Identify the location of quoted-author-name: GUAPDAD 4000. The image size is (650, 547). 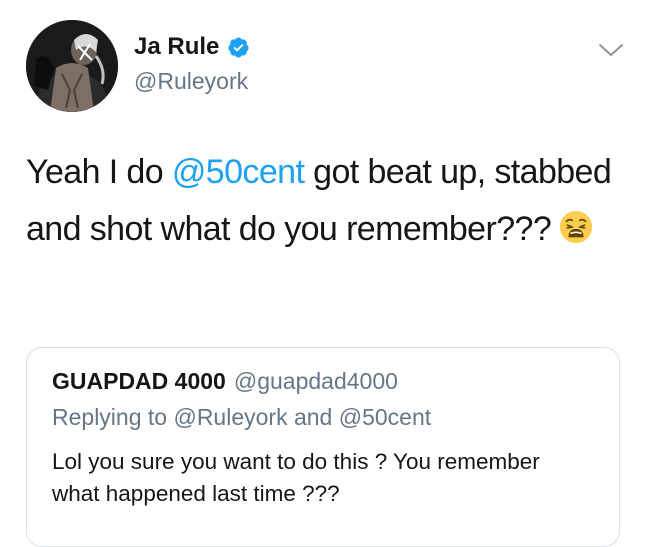
(139, 381).